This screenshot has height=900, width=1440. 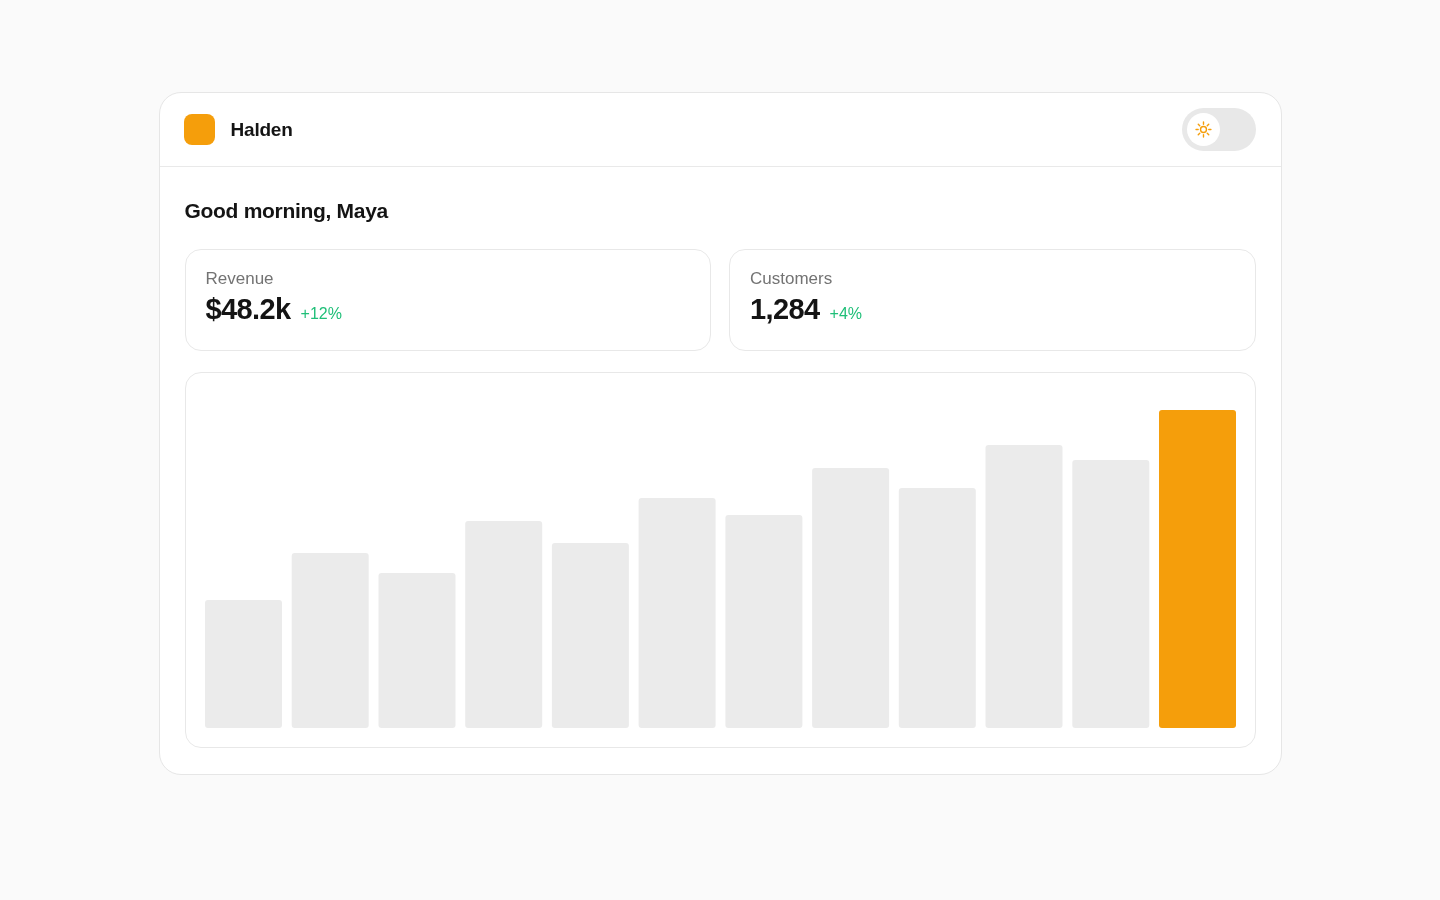 What do you see at coordinates (261, 129) in the screenshot?
I see `brand-name: Halden` at bounding box center [261, 129].